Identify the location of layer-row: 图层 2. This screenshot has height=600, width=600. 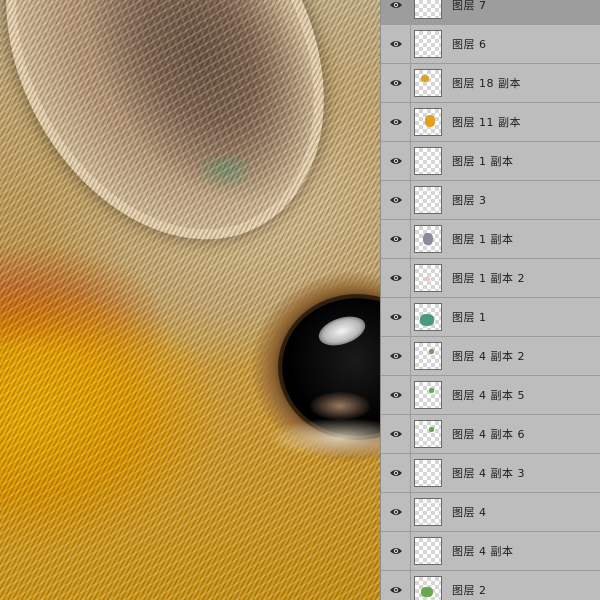
(490, 585).